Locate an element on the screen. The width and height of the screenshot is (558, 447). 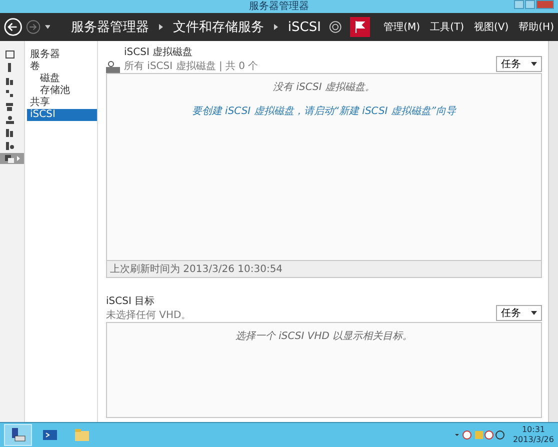
notifications-flag is located at coordinates (360, 27).